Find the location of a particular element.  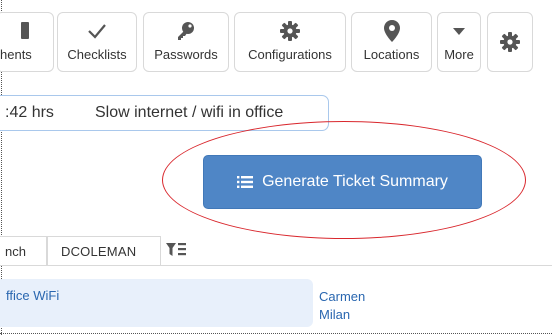

toolbar-label: hents is located at coordinates (16, 54).